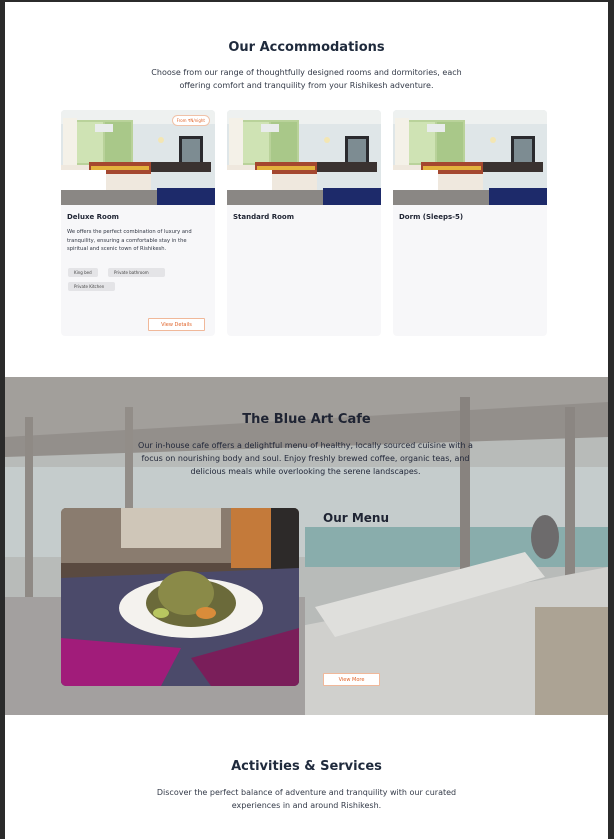 The height and width of the screenshot is (839, 614). Describe the element at coordinates (83, 272) in the screenshot. I see `amenity-tag: King bed` at that location.